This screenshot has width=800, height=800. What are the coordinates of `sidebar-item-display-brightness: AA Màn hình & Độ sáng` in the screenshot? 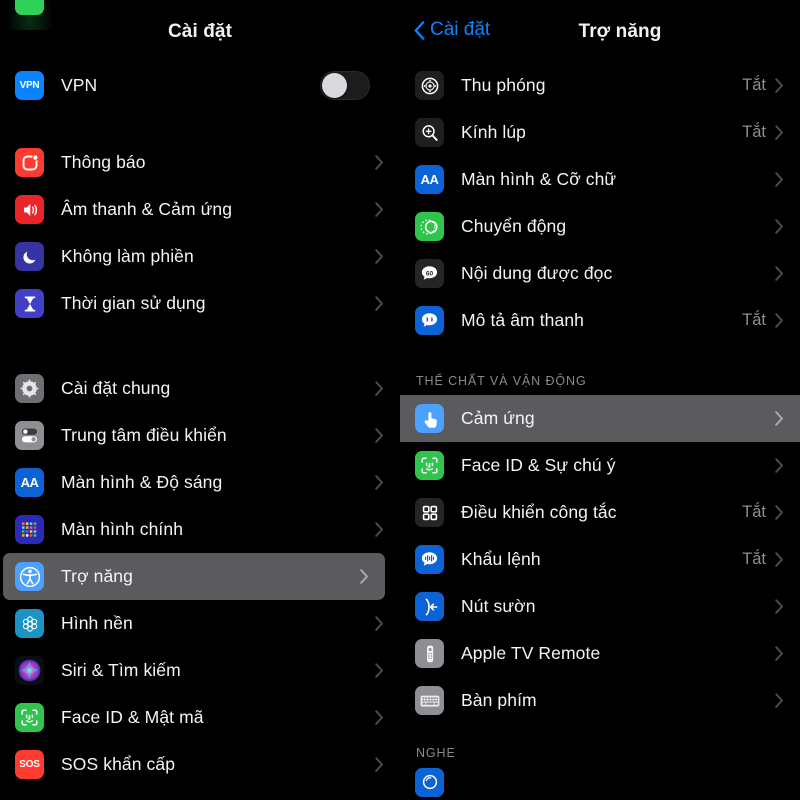 It's located at (200, 482).